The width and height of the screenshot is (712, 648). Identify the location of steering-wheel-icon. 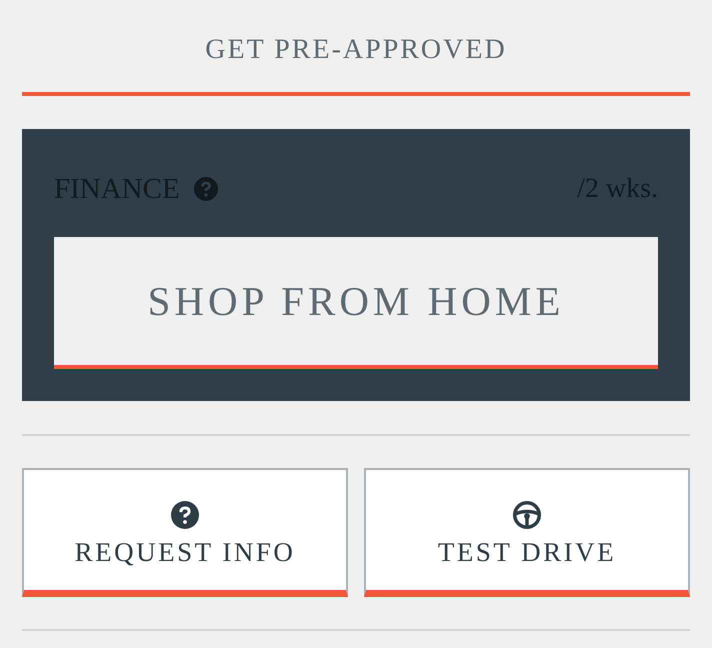
(527, 515).